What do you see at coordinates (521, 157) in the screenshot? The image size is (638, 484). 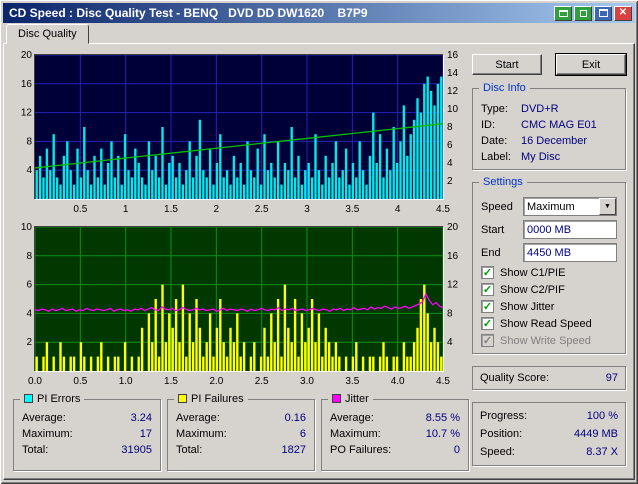 I see `disc-label-row: Label: My Disc` at bounding box center [521, 157].